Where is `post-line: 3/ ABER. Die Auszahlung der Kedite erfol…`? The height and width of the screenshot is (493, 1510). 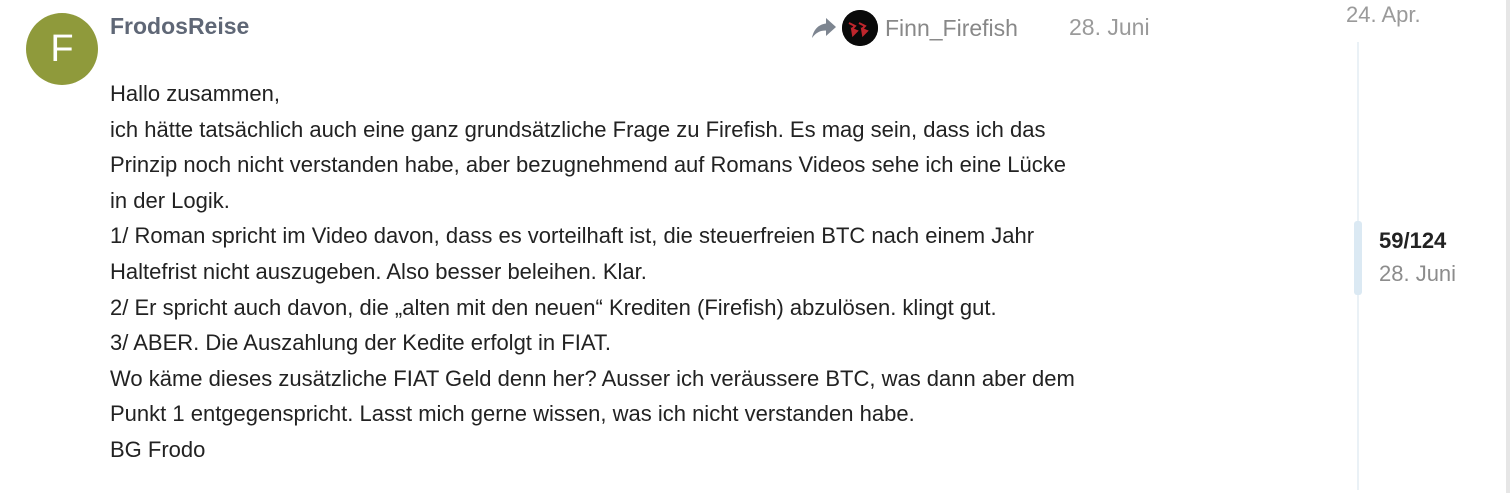 post-line: 3/ ABER. Die Auszahlung der Kedite erfol… is located at coordinates (360, 343).